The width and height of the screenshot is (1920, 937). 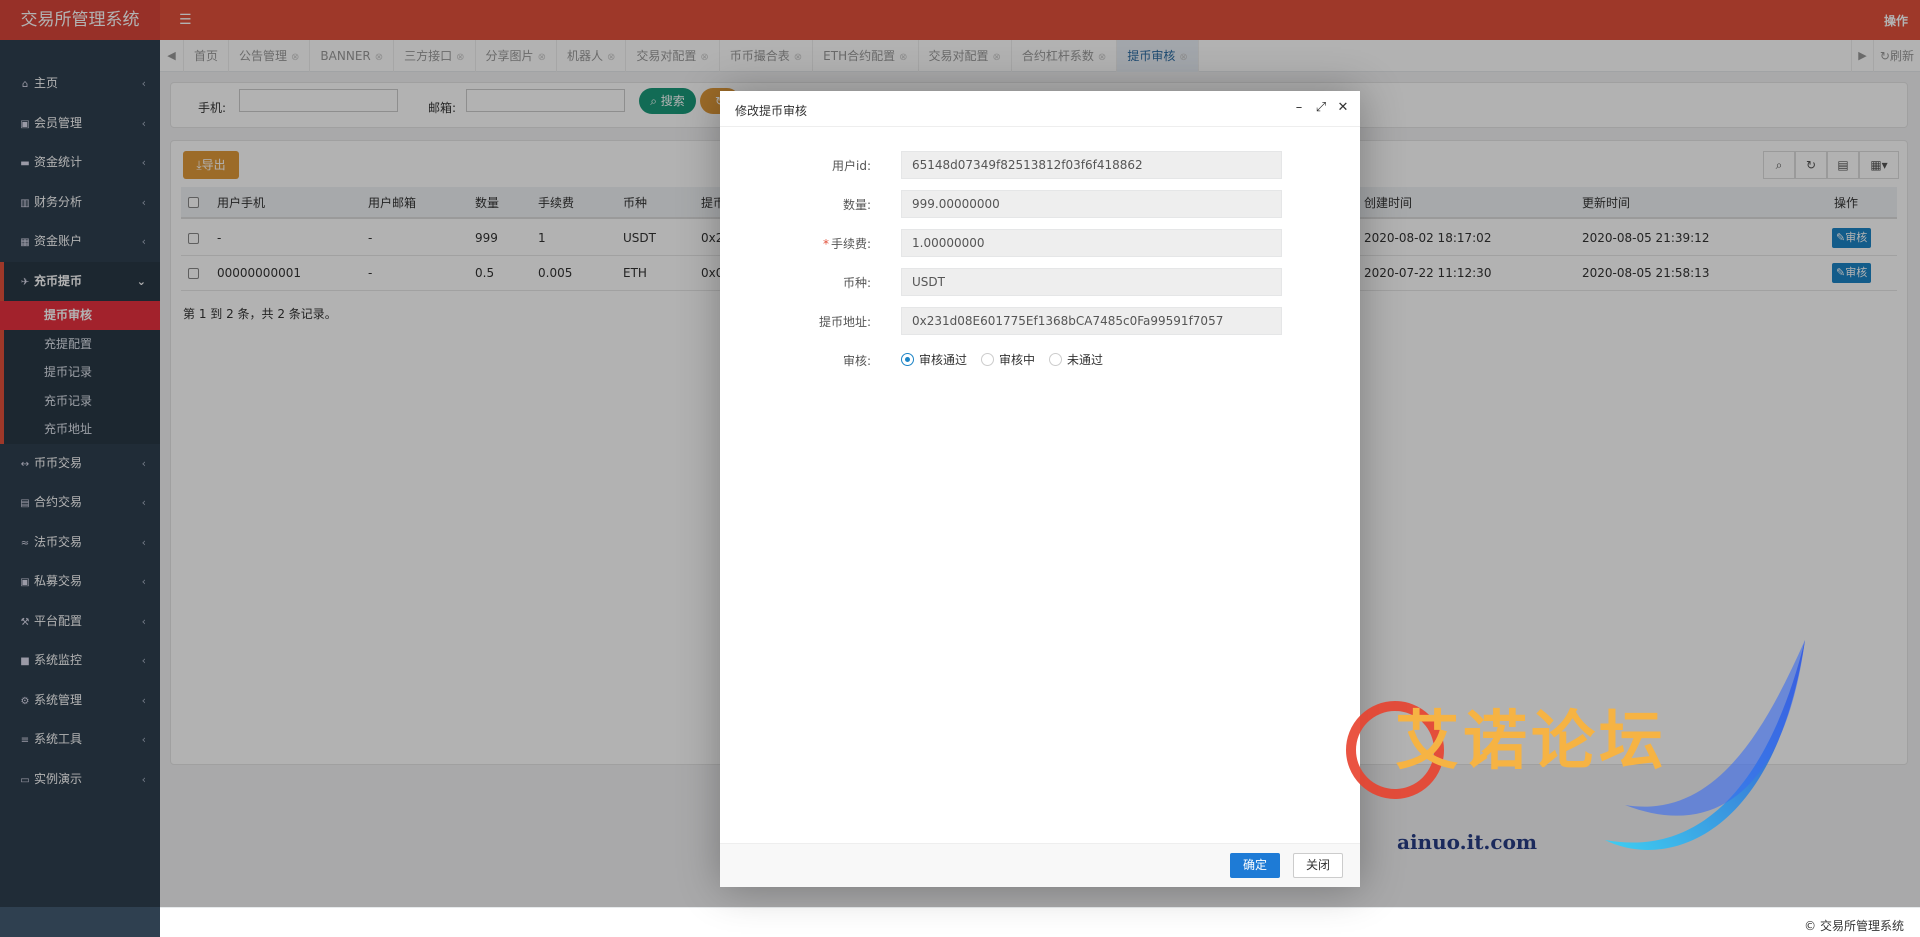 I want to click on amount-label: 数量:, so click(x=856, y=205).